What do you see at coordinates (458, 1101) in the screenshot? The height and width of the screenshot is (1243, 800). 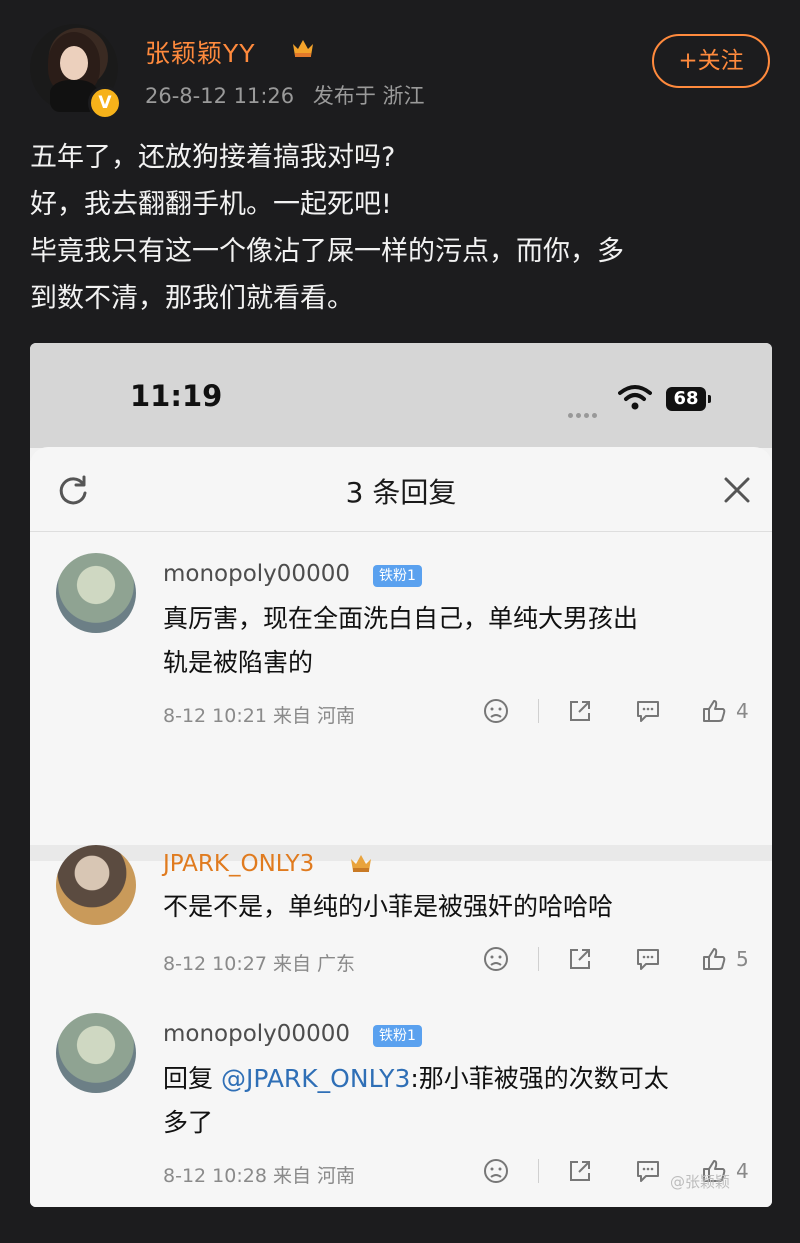 I see `comment-text: 回复 @JPARK_ONLY3:那小菲被强的次数可太 多了` at bounding box center [458, 1101].